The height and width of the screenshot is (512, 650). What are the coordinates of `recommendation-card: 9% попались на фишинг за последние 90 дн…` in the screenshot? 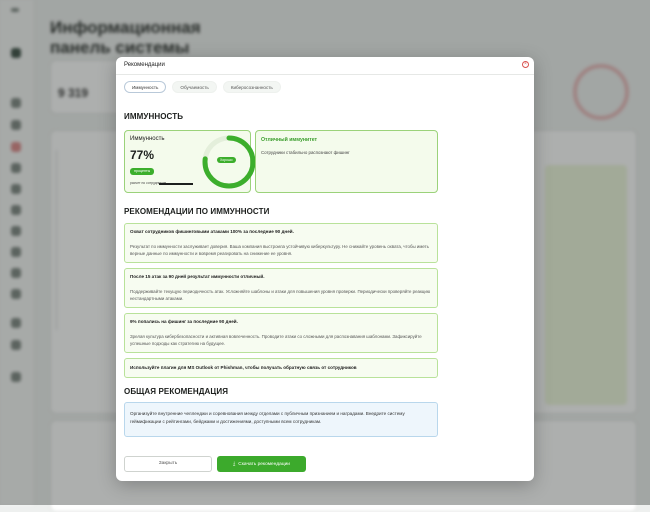 It's located at (281, 333).